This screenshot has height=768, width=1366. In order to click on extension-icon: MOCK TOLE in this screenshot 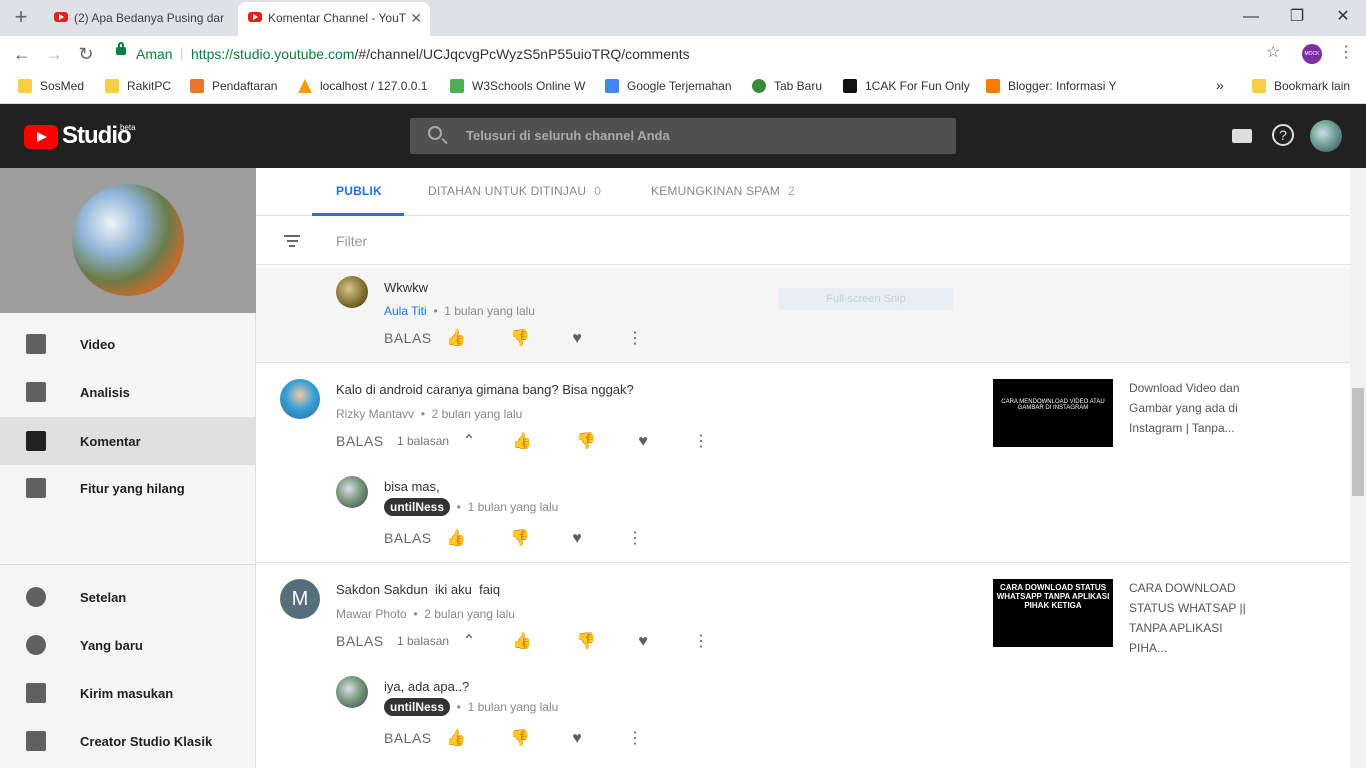, I will do `click(1312, 60)`.